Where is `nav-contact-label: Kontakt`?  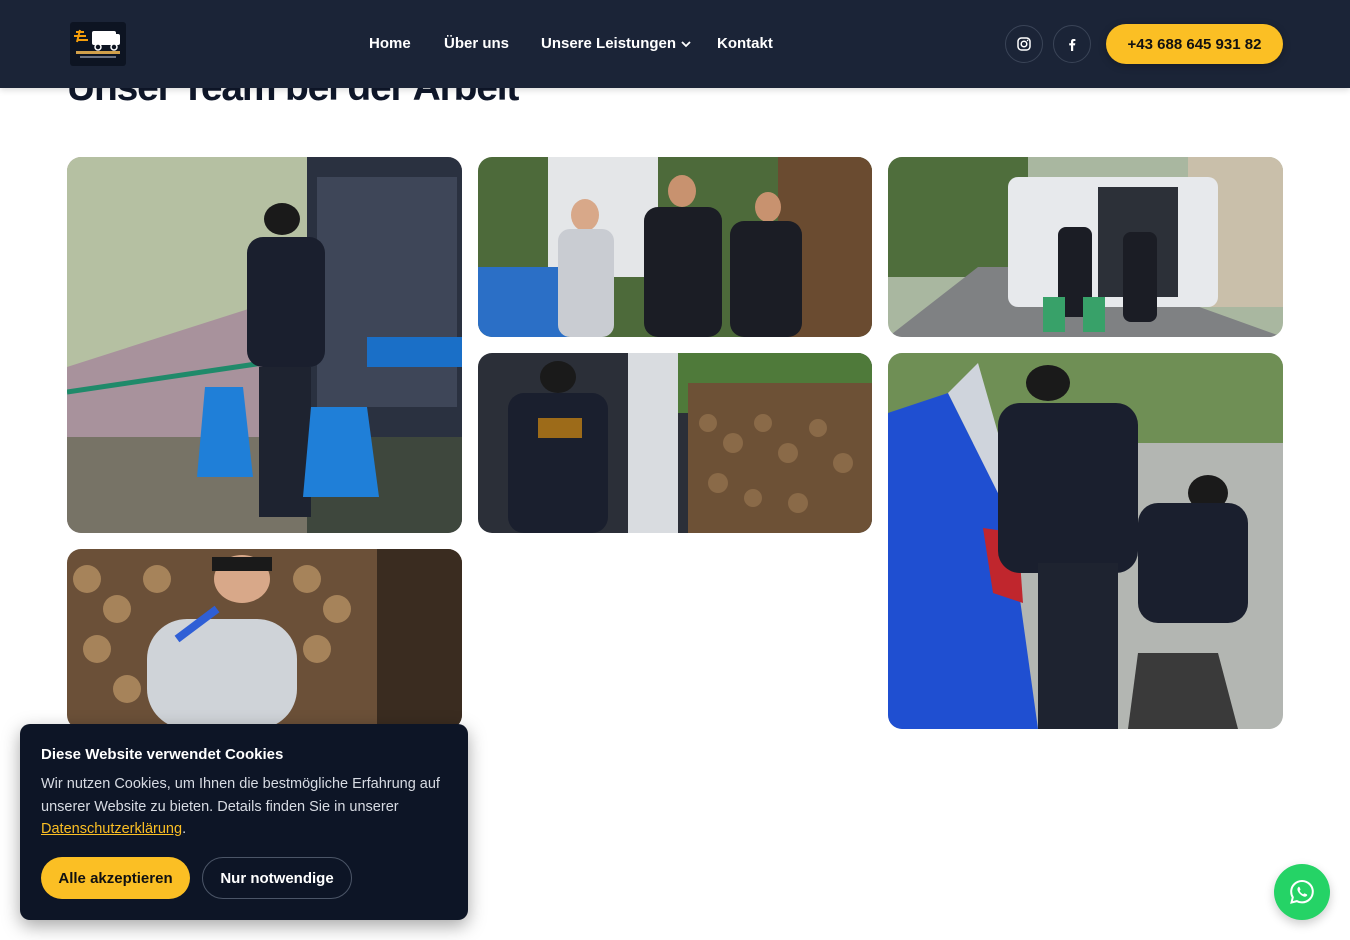 nav-contact-label: Kontakt is located at coordinates (745, 43).